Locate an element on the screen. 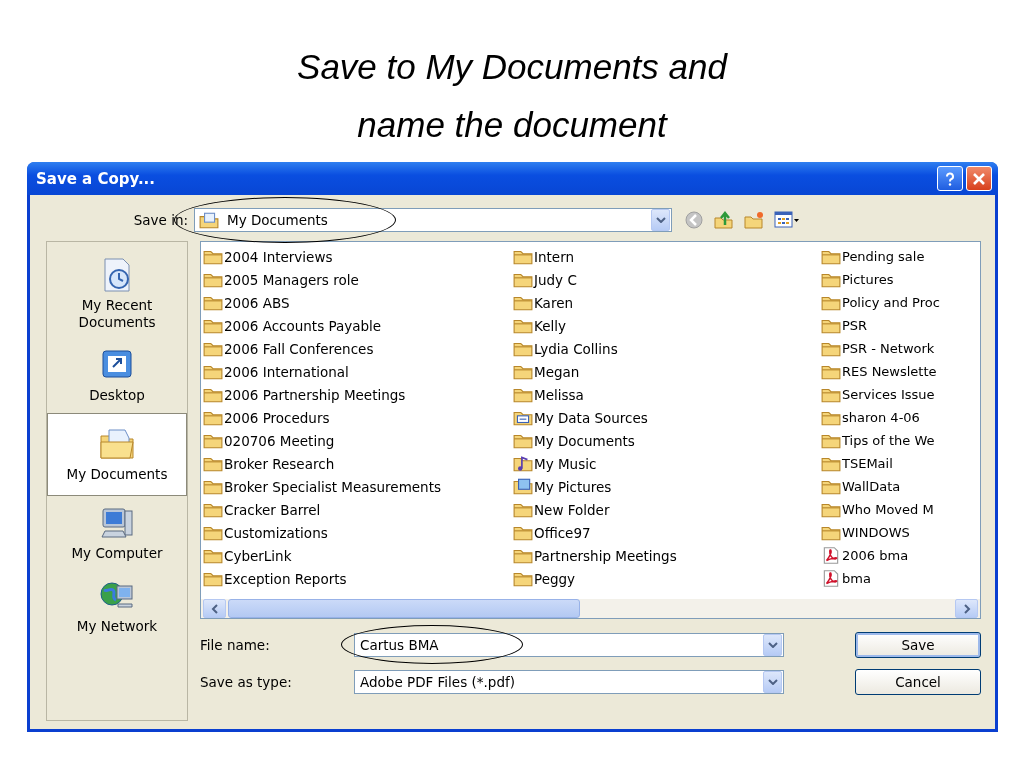 Image resolution: width=1024 pixels, height=768 pixels. close-button is located at coordinates (979, 178).